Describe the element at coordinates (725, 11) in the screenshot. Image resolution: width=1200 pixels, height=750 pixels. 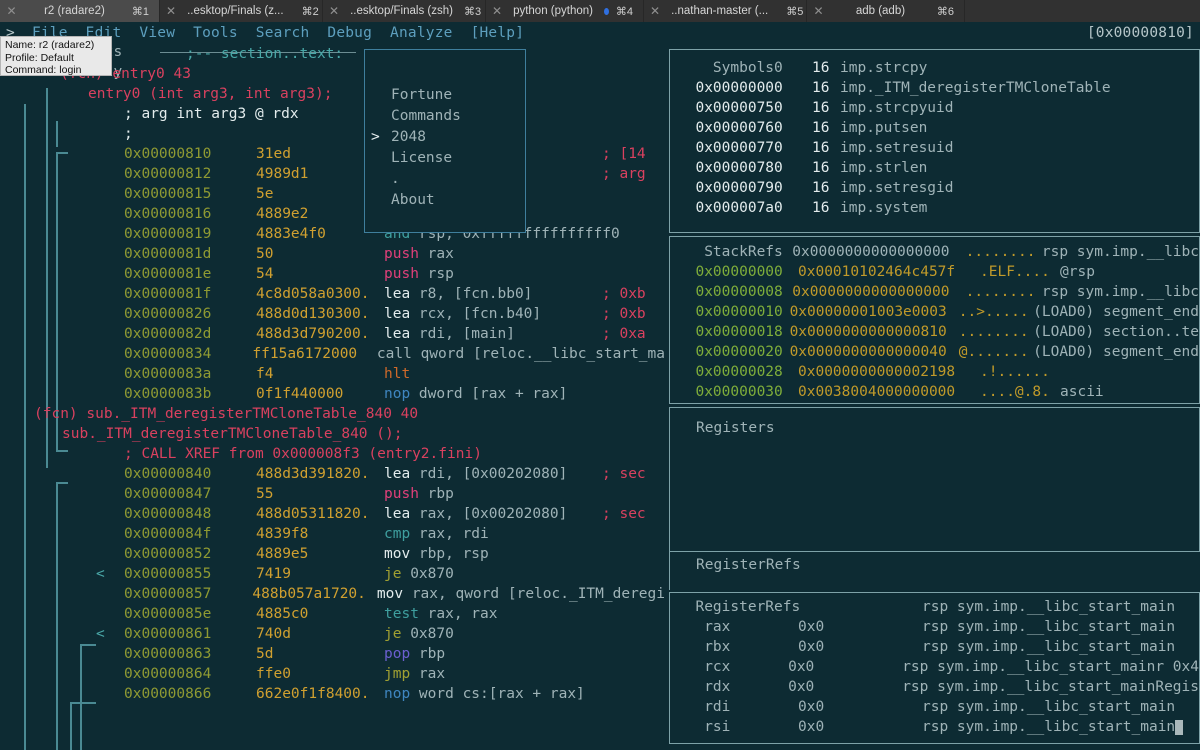
I see `terminal-tab-5: ✕ ..nathan-master (... ⌘5` at that location.